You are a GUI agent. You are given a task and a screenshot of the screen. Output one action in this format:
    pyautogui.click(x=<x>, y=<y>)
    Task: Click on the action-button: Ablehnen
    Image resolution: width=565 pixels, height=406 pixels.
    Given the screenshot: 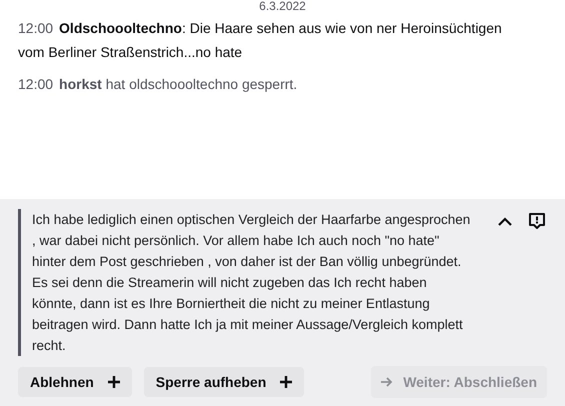 What is the action you would take?
    pyautogui.click(x=75, y=382)
    